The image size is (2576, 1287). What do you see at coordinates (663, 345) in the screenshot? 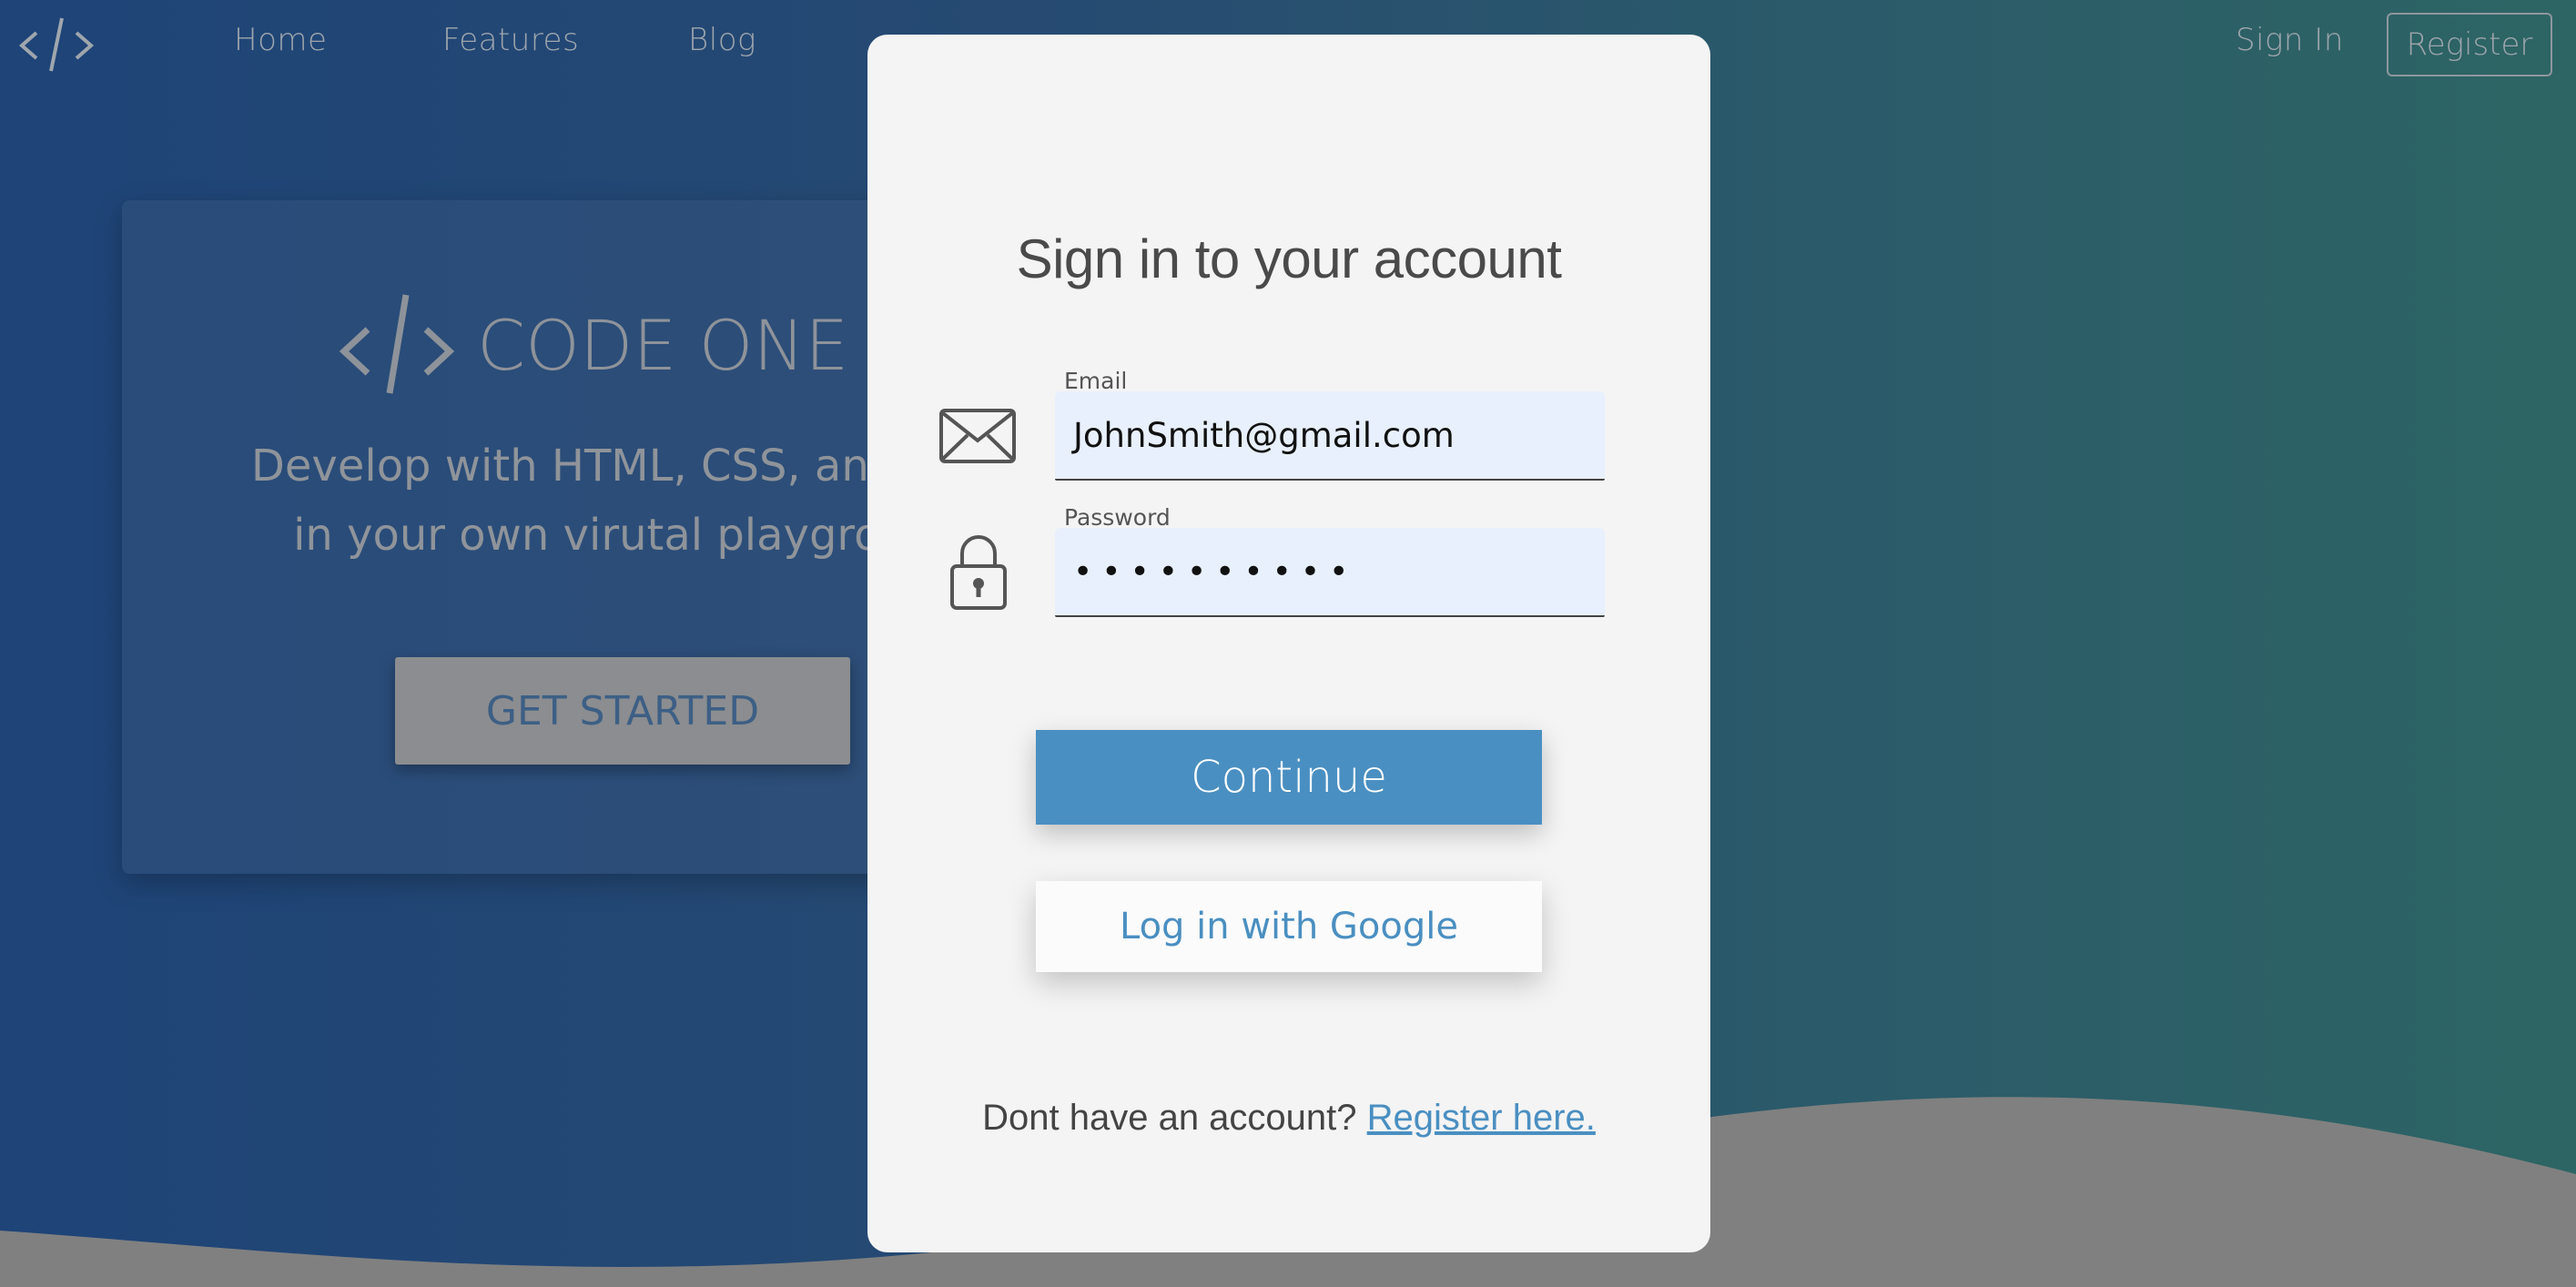
I see `hero-brand: CODE ONE` at bounding box center [663, 345].